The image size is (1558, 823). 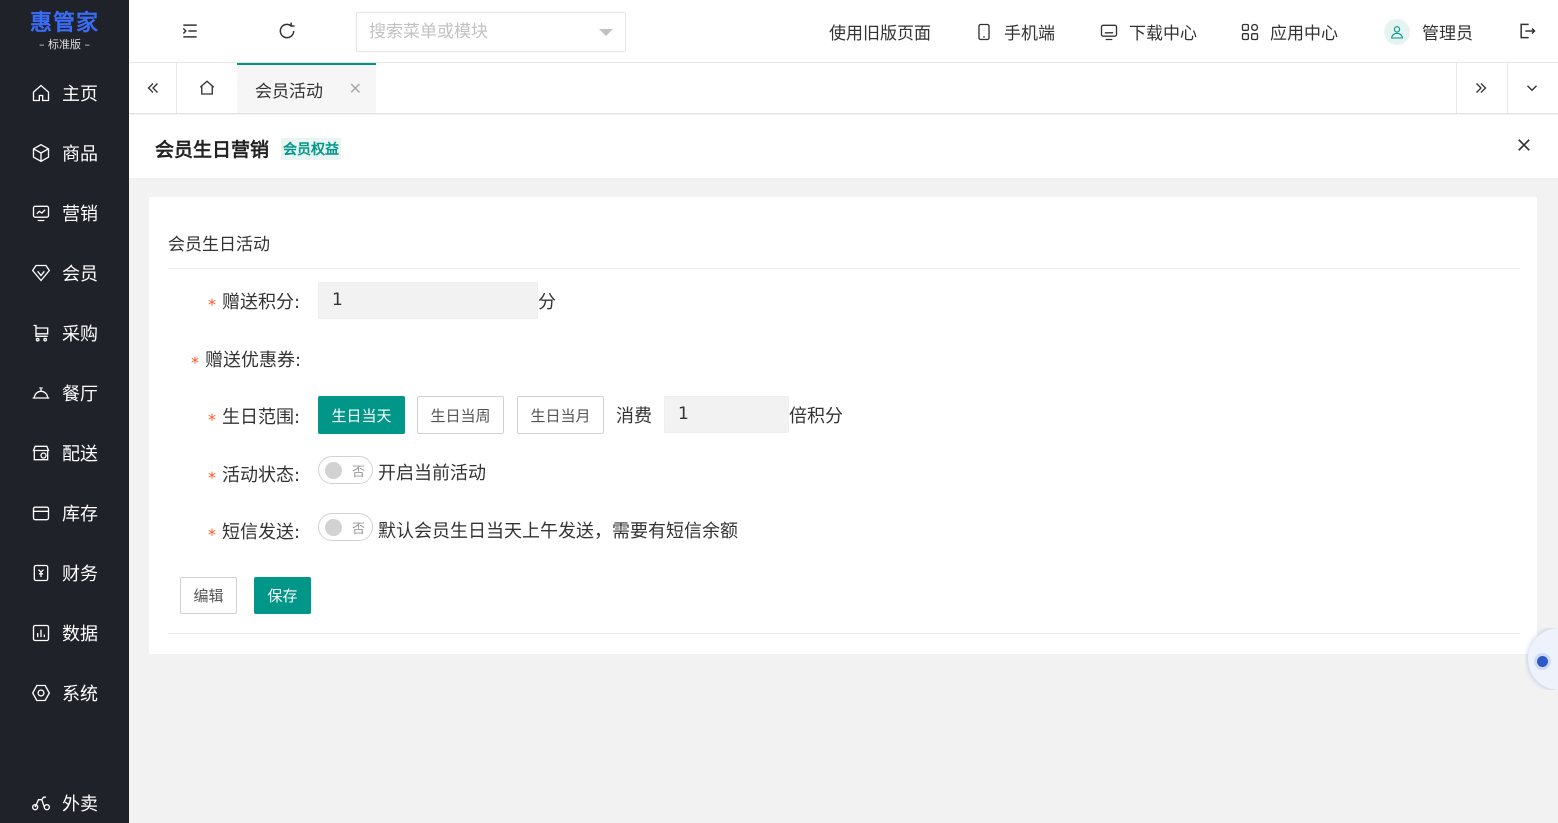 What do you see at coordinates (634, 416) in the screenshot?
I see `consume-label: 消费` at bounding box center [634, 416].